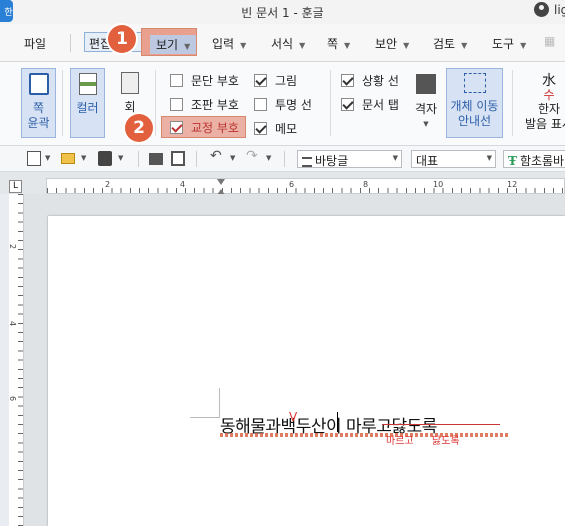 This screenshot has width=565, height=526. Describe the element at coordinates (392, 43) in the screenshot. I see `menu-security: 보안 ▼` at that location.